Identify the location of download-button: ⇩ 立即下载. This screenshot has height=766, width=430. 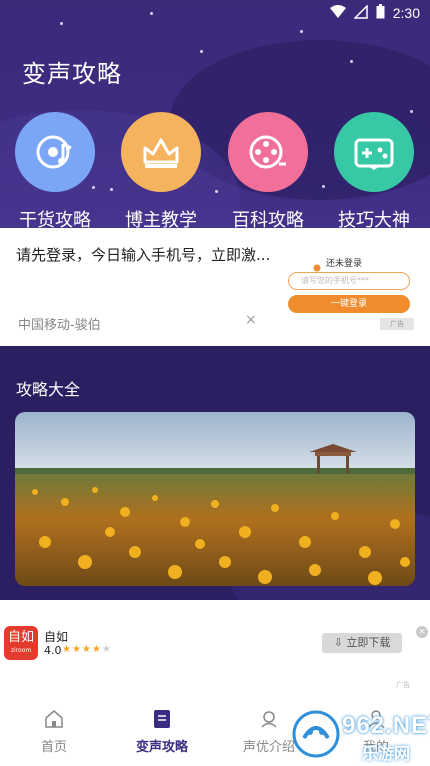
(362, 643).